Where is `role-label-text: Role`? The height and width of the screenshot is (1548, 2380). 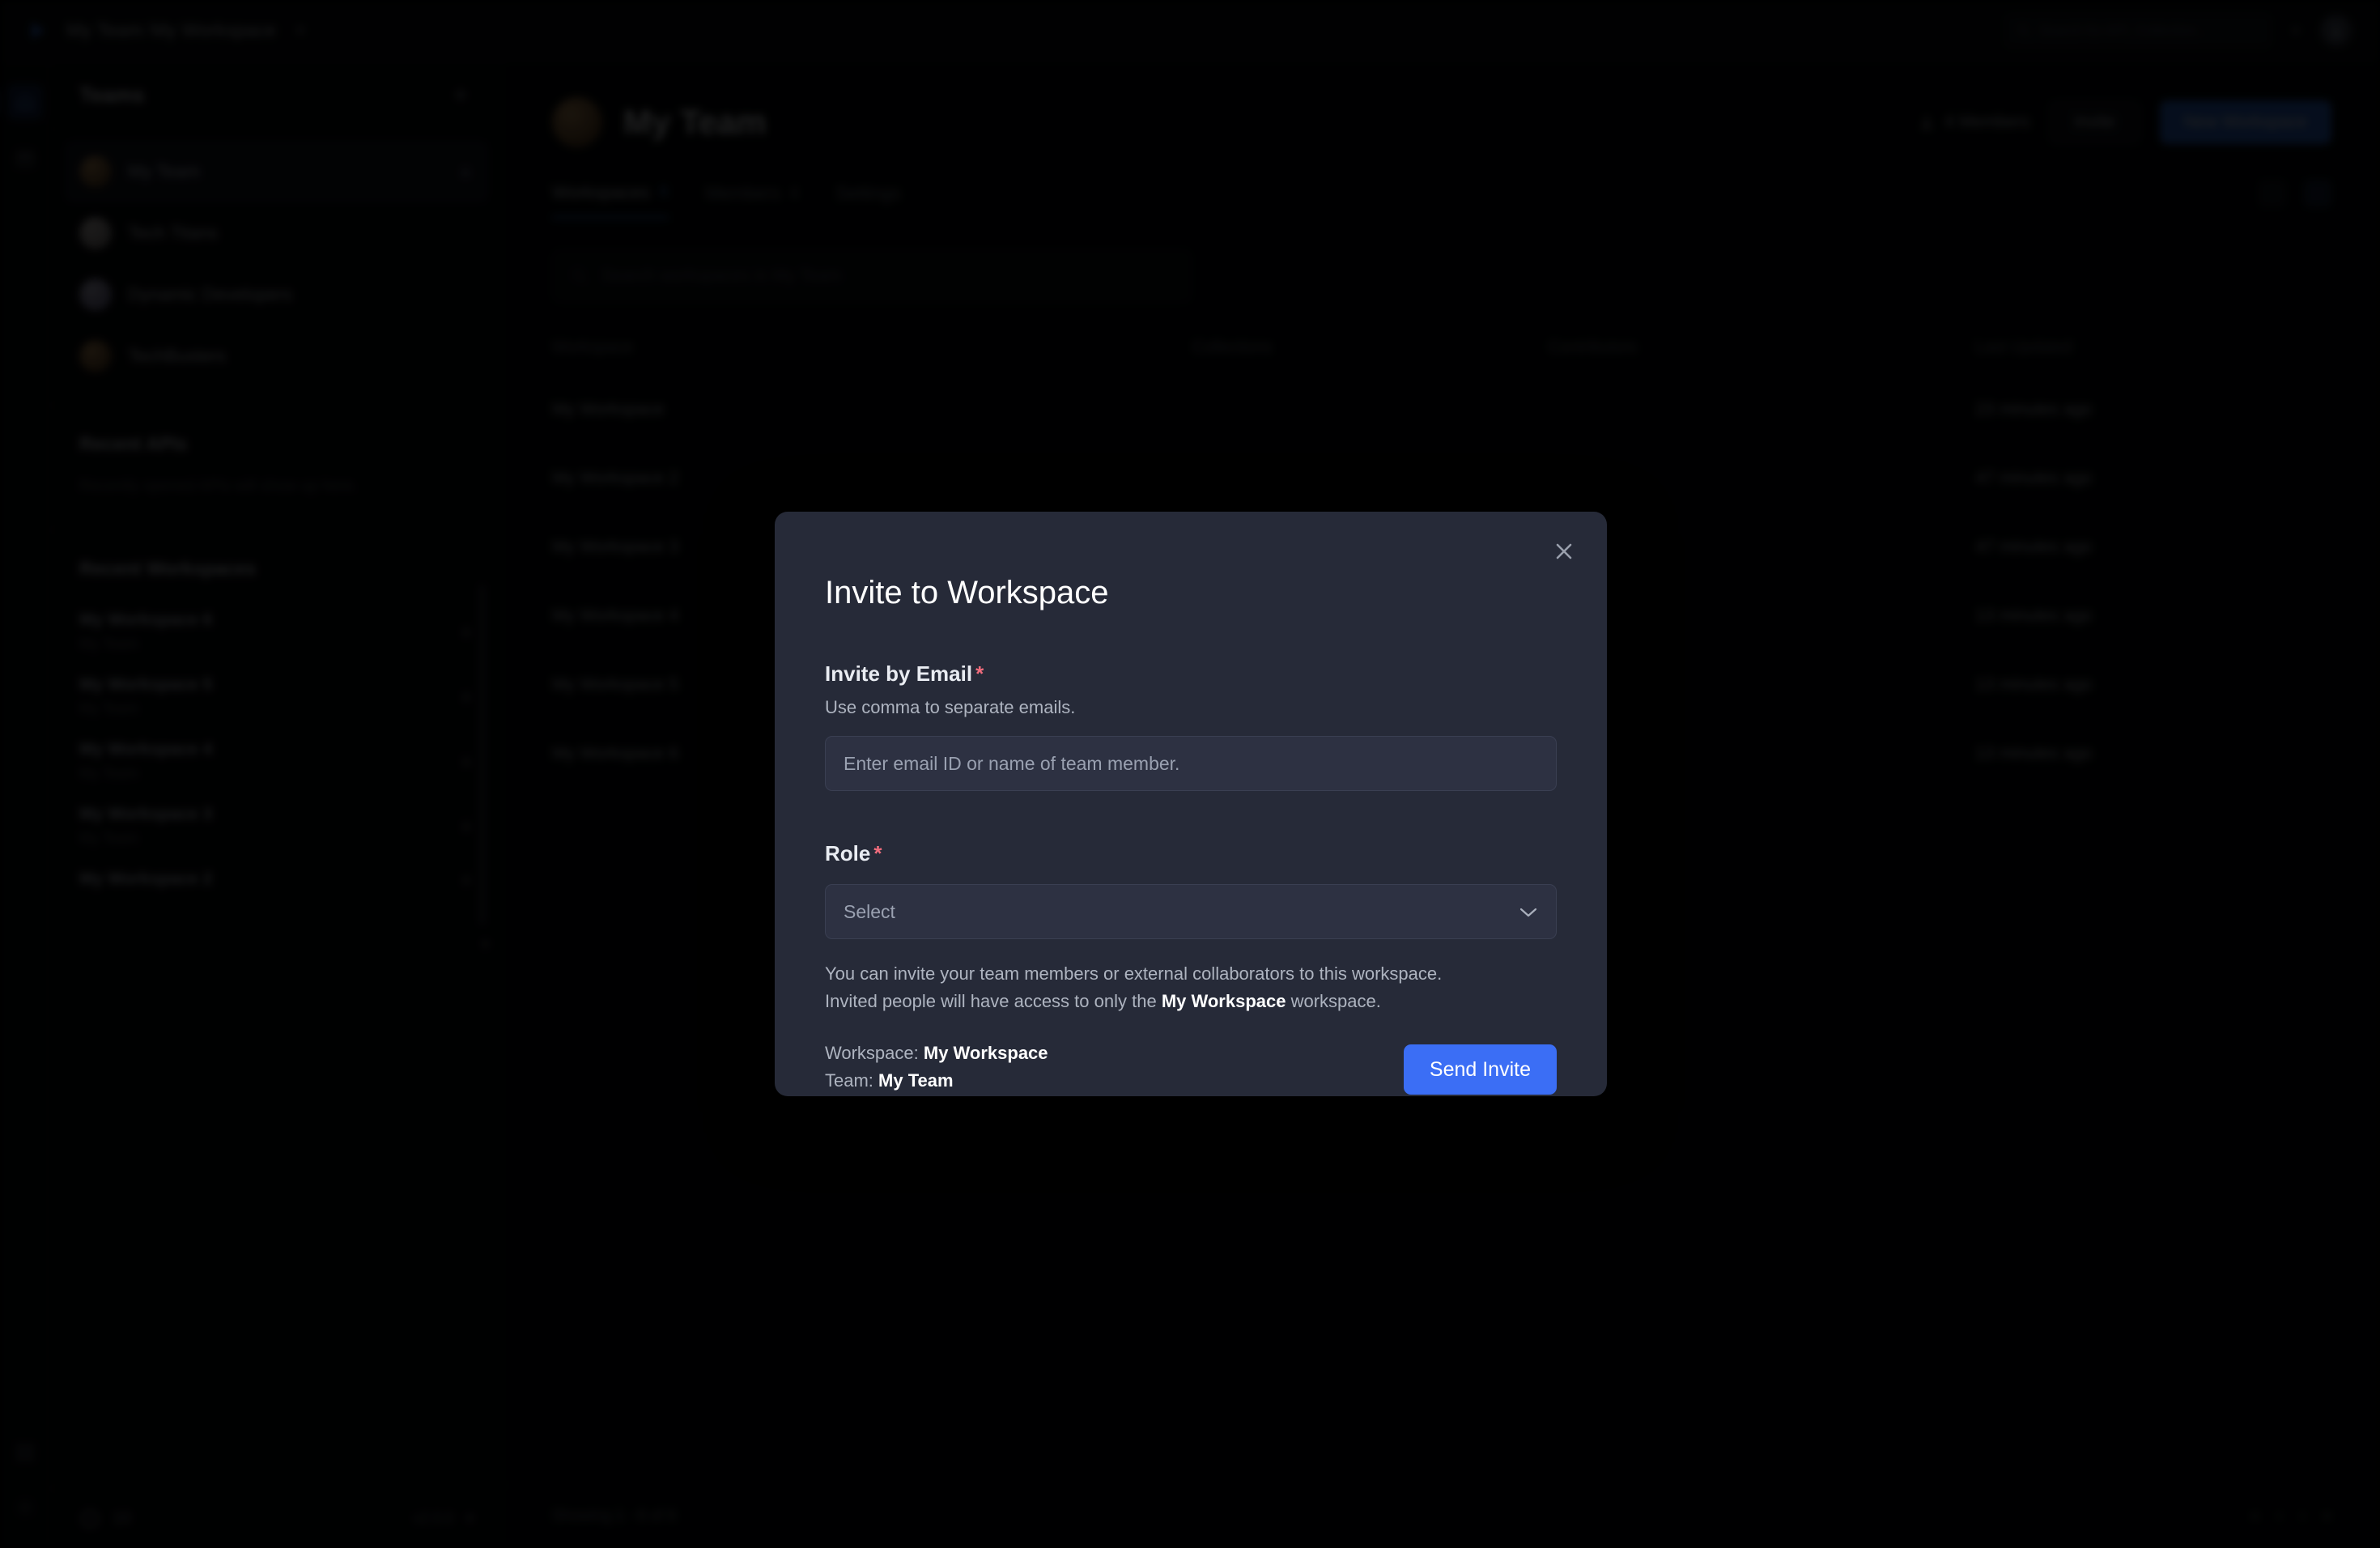
role-label-text: Role is located at coordinates (848, 853).